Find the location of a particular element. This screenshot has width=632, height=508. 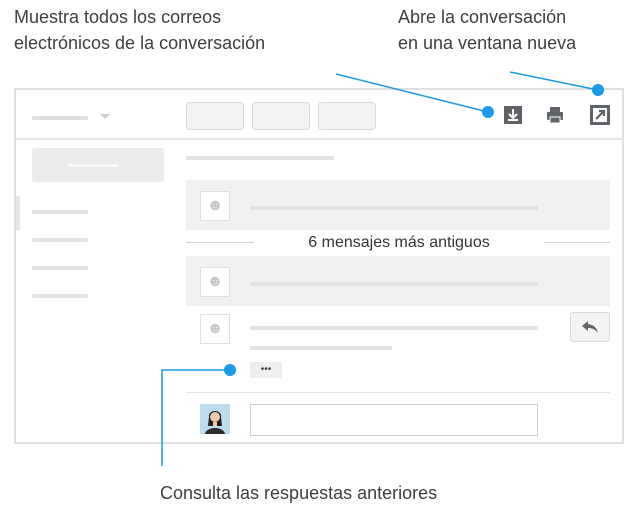

callout-dot-new-window is located at coordinates (598, 90).